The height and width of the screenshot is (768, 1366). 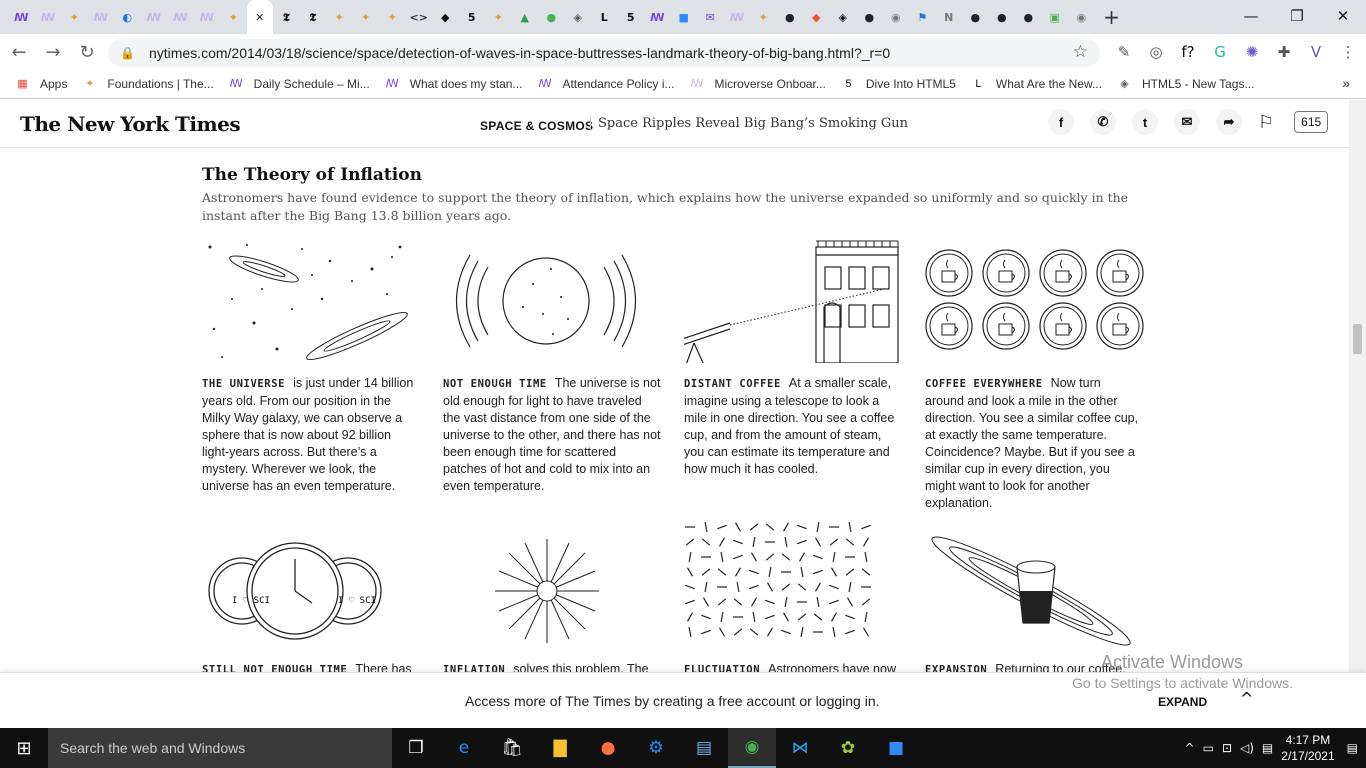 I want to click on extension-icon: ◎, so click(x=1156, y=52).